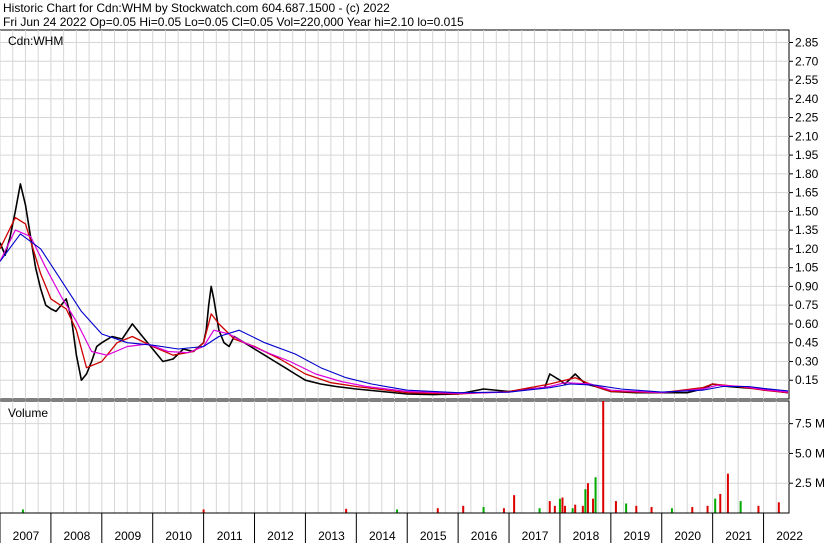 Image resolution: width=830 pixels, height=543 pixels. Describe the element at coordinates (789, 536) in the screenshot. I see `x-tick-label: 2022` at that location.